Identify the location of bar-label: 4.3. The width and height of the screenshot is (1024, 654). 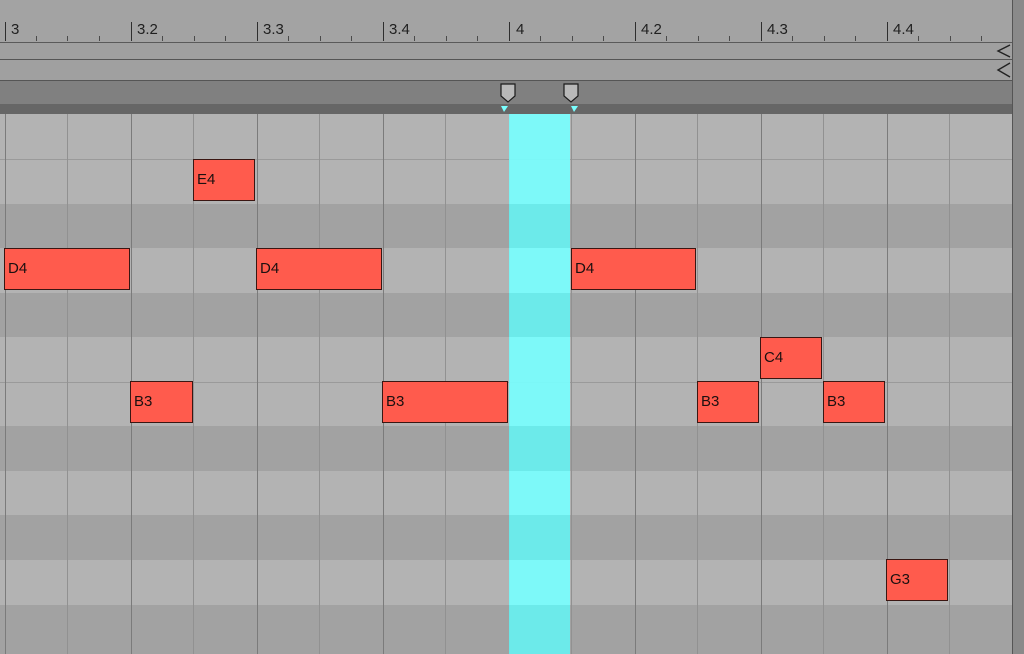
(777, 29).